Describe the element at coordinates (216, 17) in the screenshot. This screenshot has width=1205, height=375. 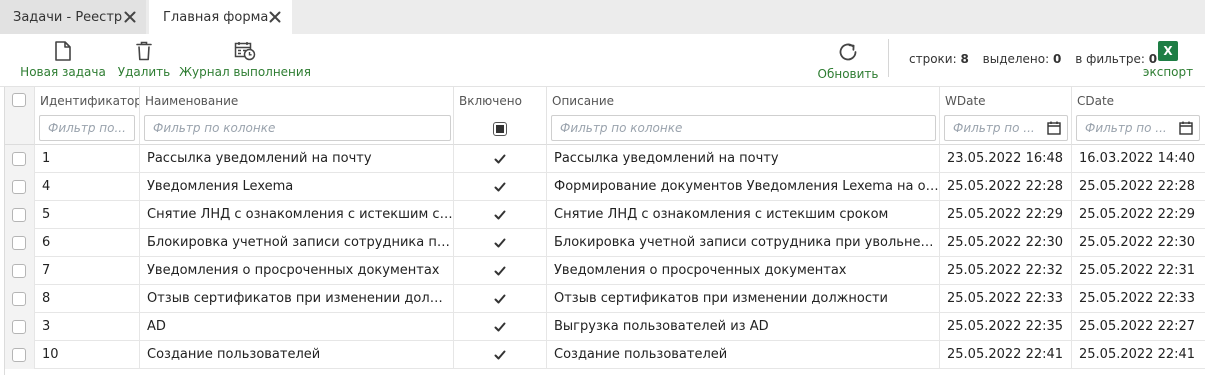
I see `tab-label: Главная форма` at that location.